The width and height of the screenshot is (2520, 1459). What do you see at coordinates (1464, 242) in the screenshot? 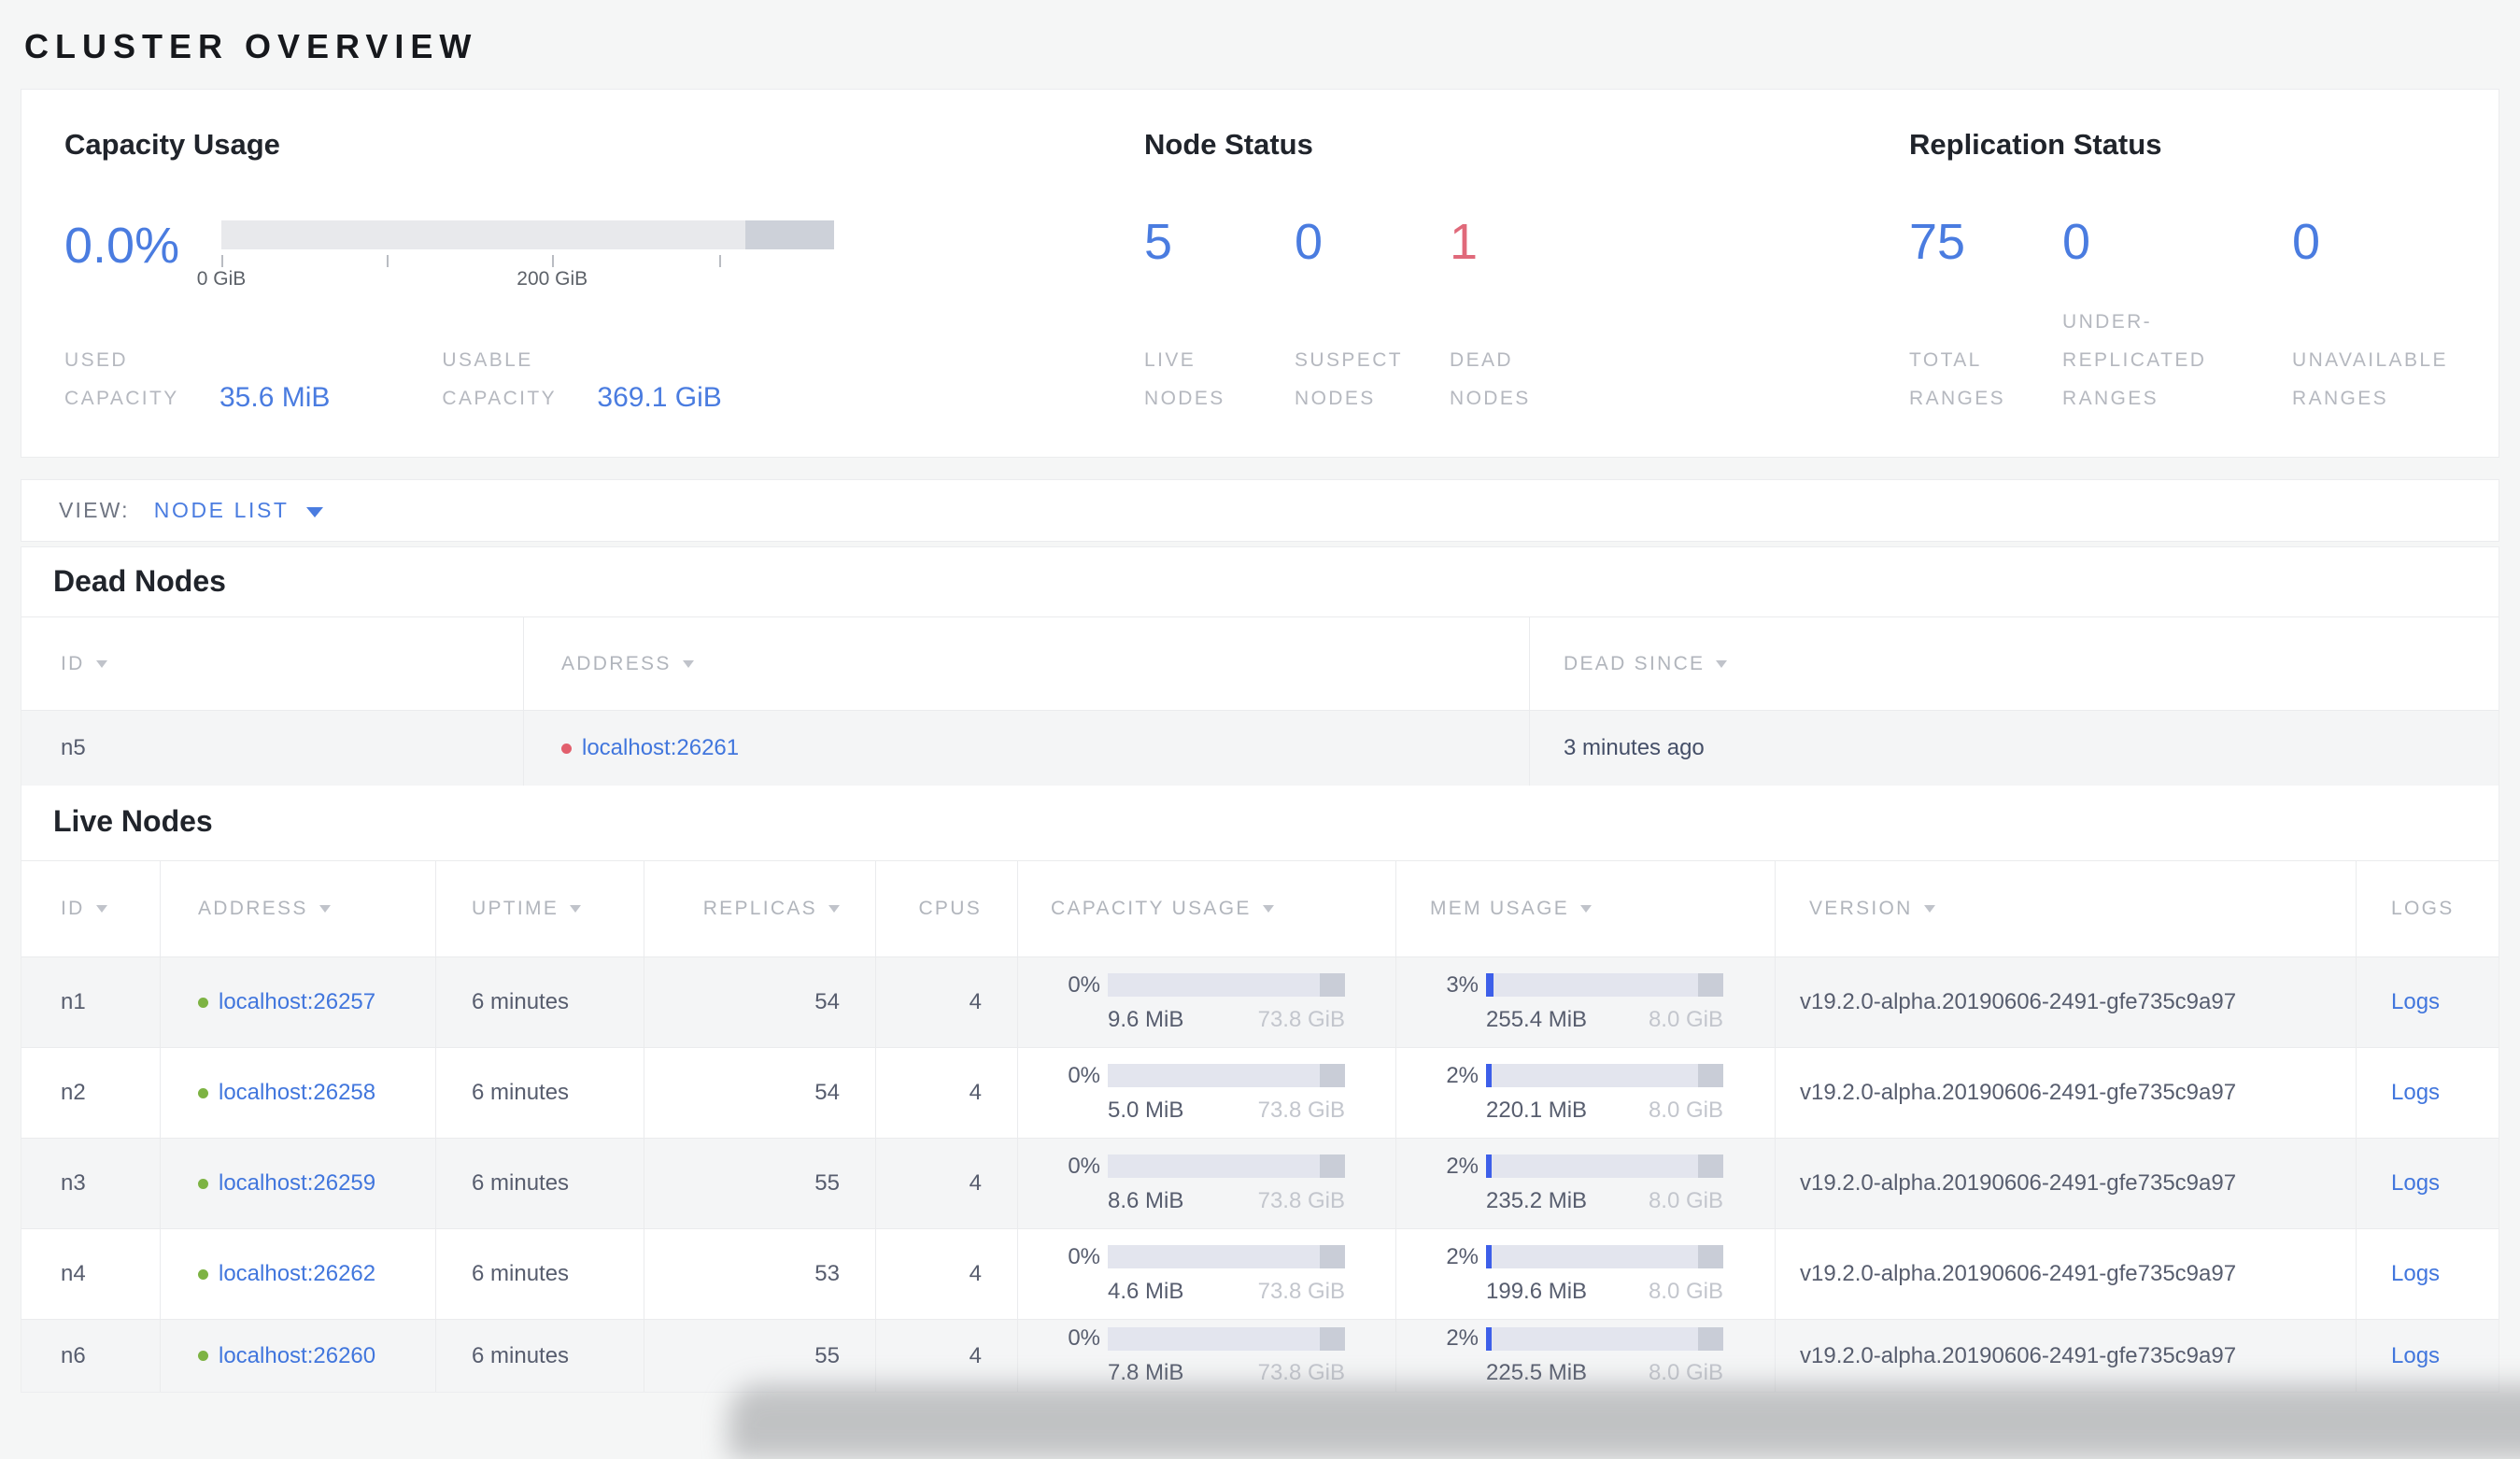
I see `dead-nodes-count: 1` at bounding box center [1464, 242].